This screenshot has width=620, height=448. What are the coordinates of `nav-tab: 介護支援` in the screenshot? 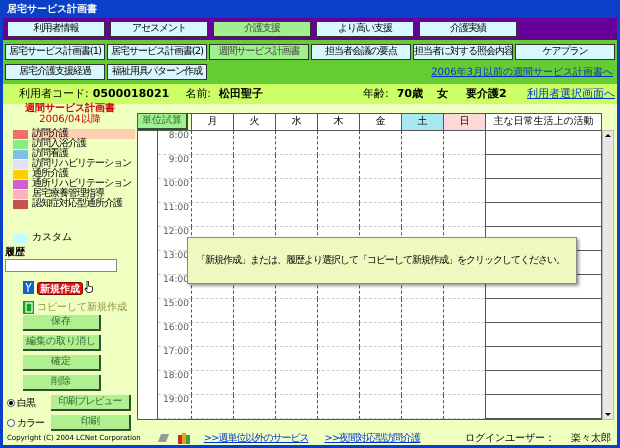 It's located at (262, 29).